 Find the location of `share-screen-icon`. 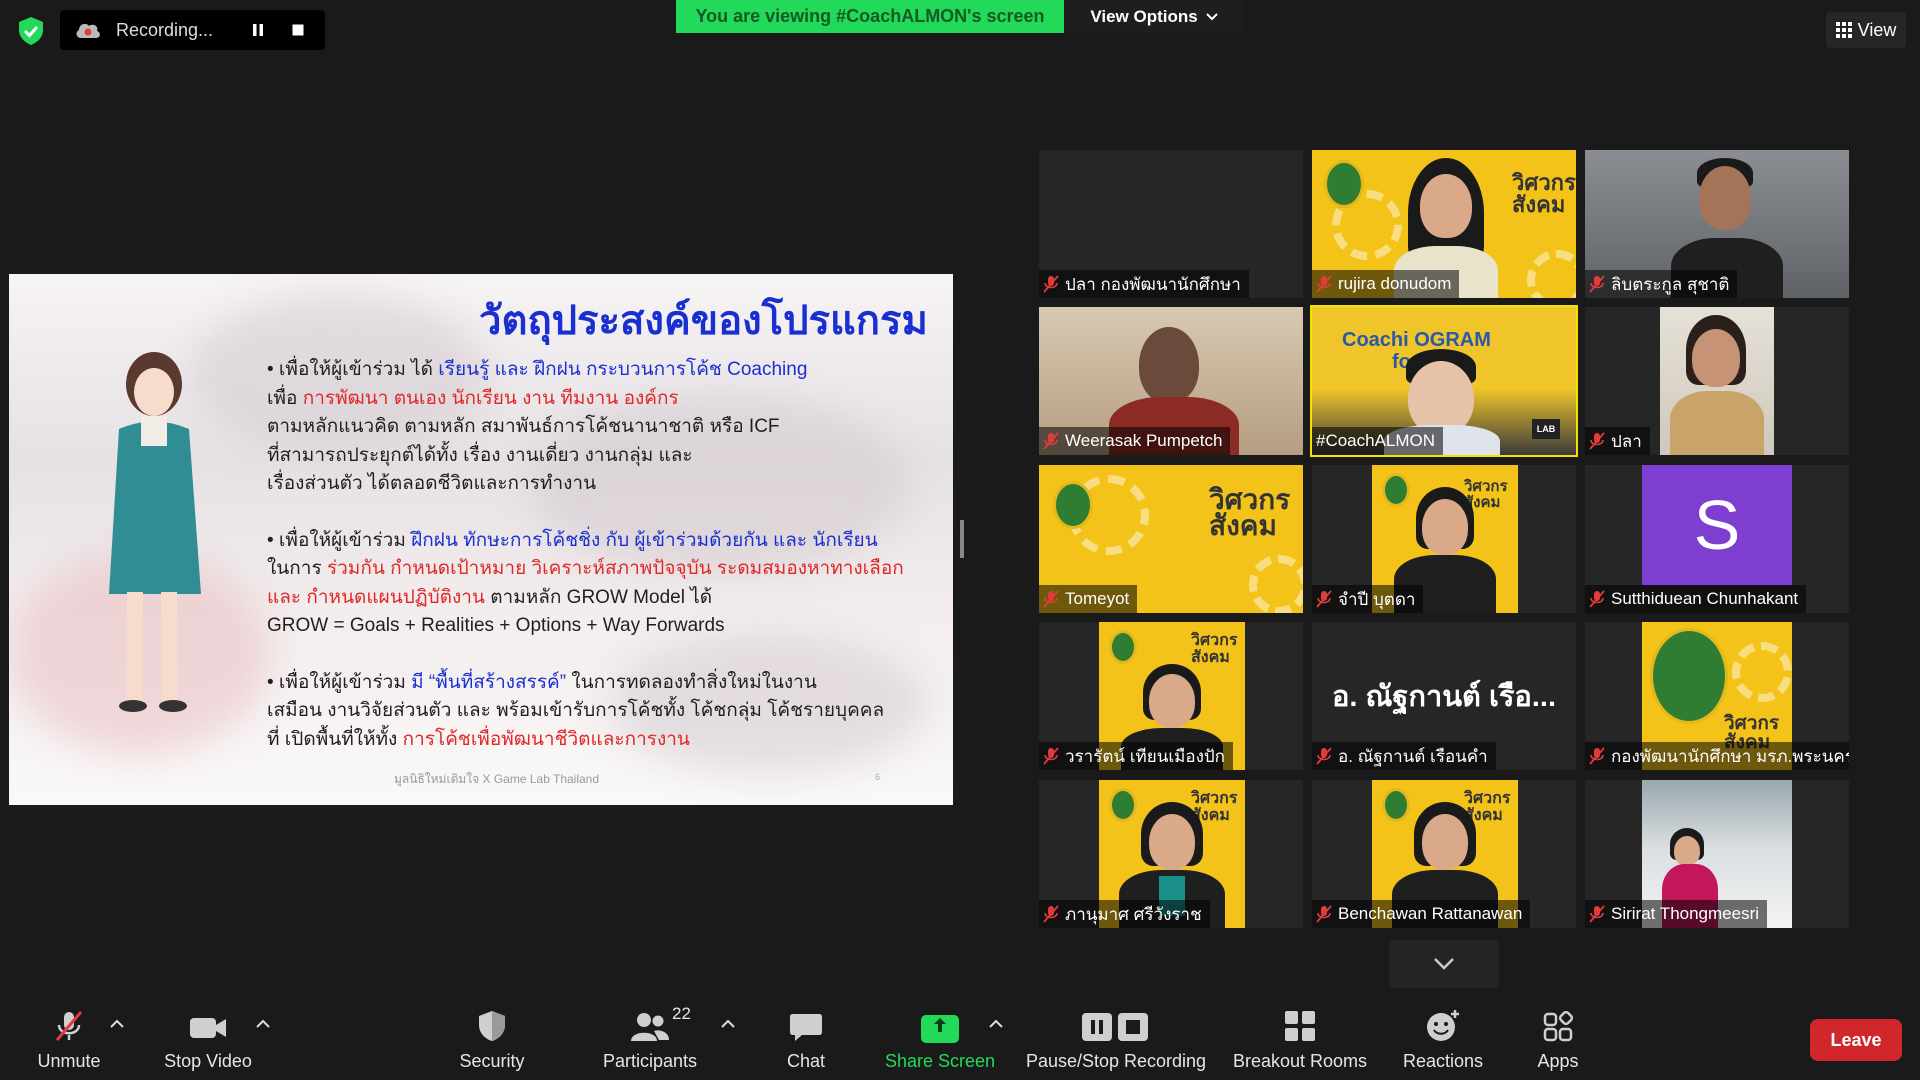

share-screen-icon is located at coordinates (940, 1029).